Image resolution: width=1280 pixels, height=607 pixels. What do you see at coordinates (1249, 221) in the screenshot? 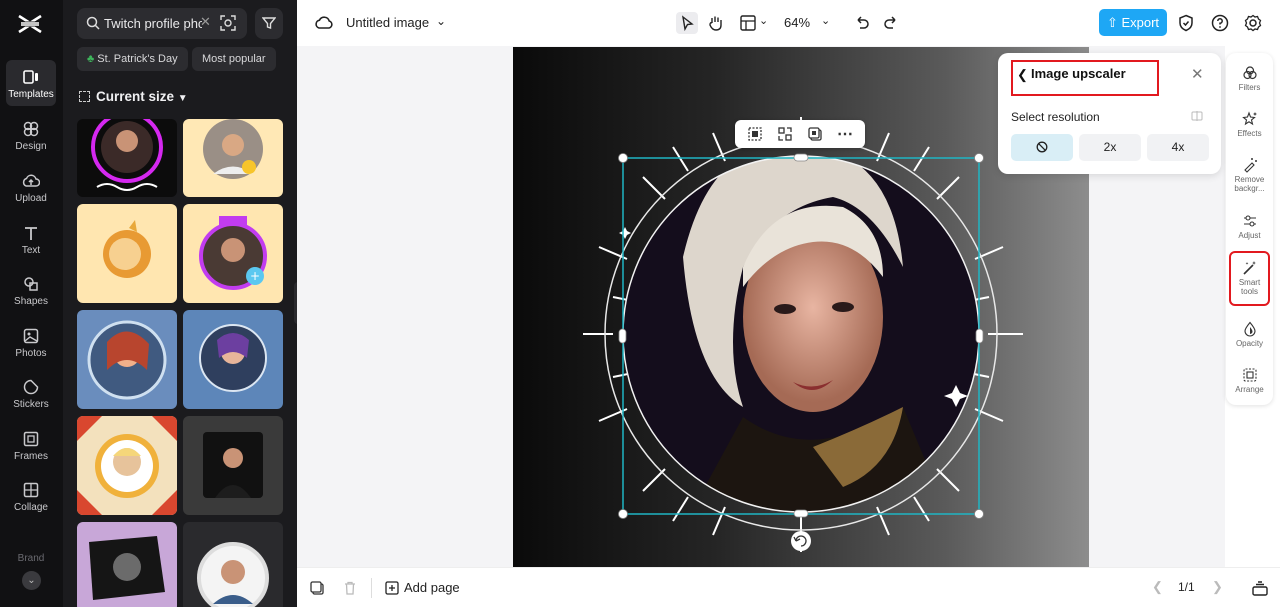
I see `adjust-sliders-icon` at bounding box center [1249, 221].